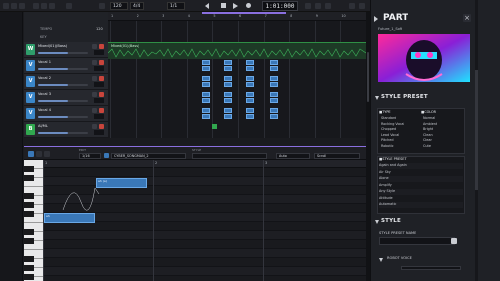  What do you see at coordinates (229, 156) in the screenshot?
I see `style-select` at bounding box center [229, 156].